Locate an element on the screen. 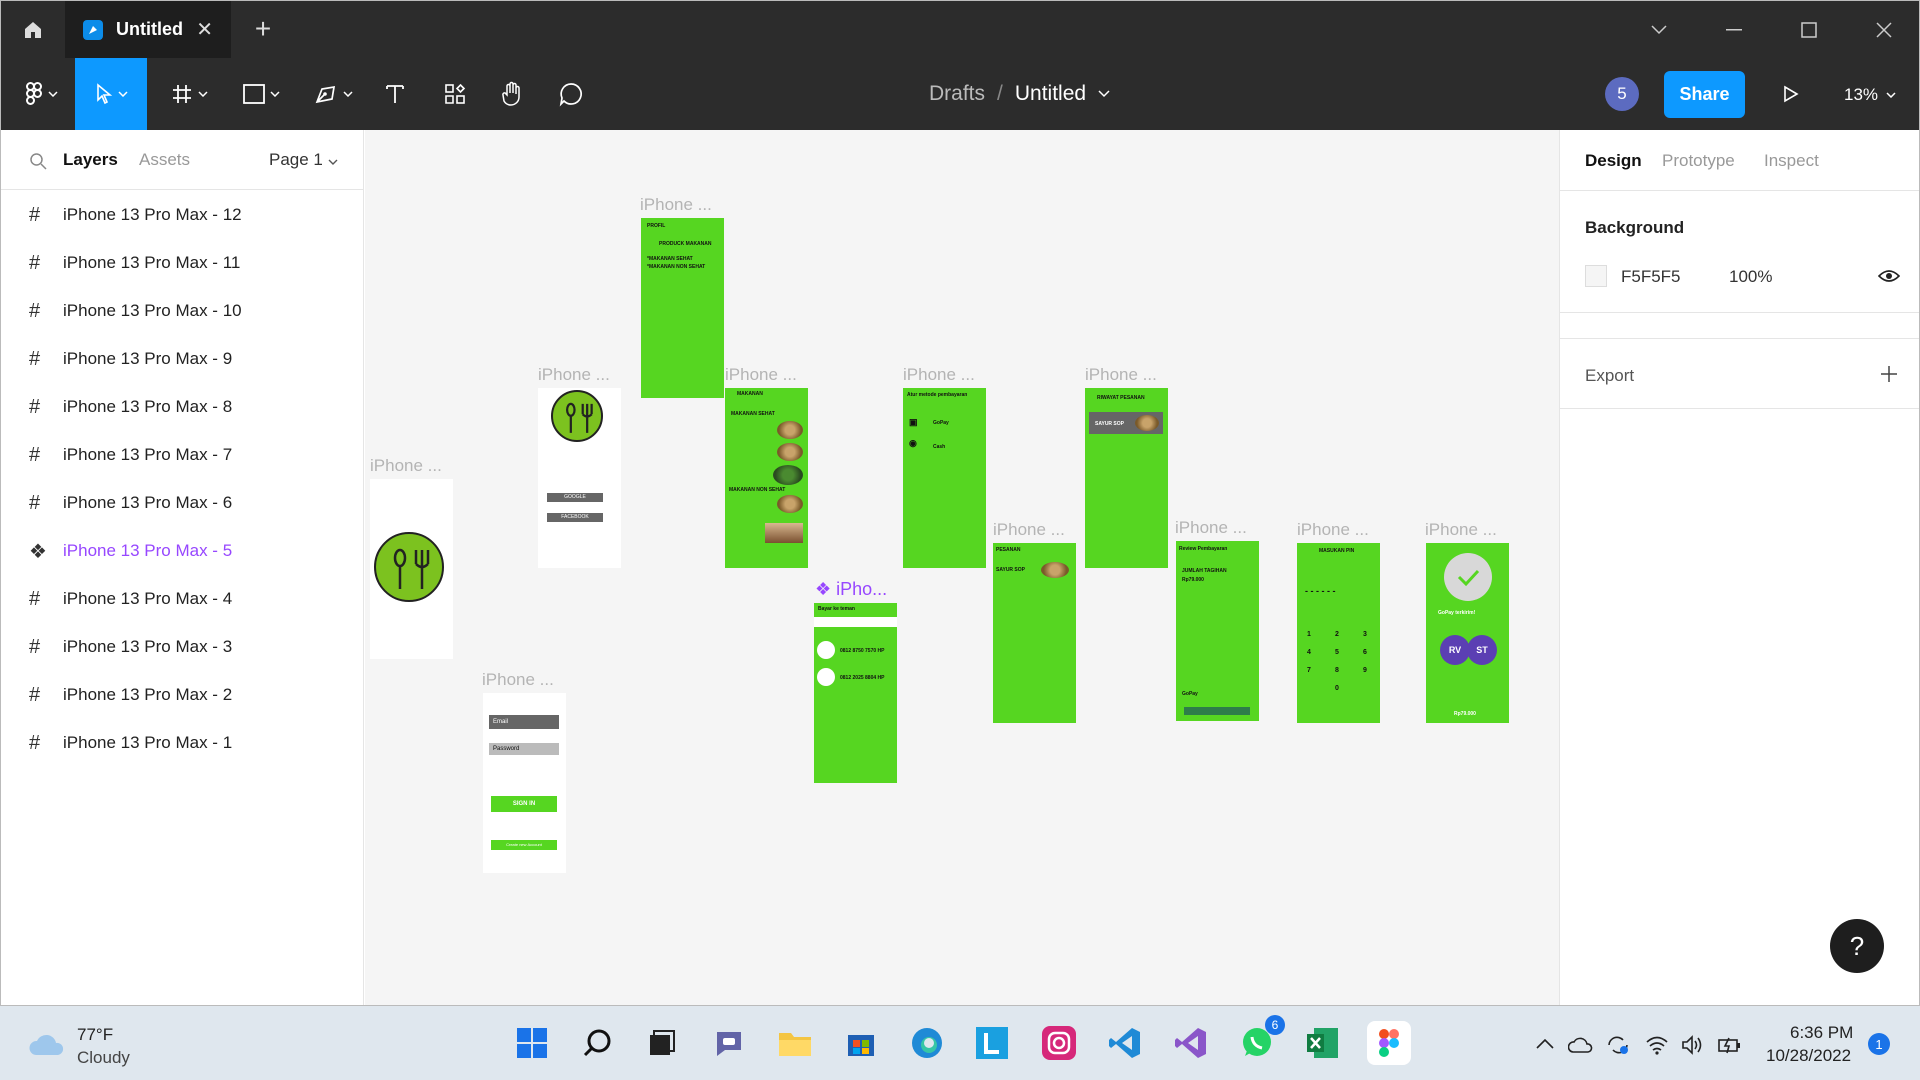  l-app-button is located at coordinates (992, 1043).